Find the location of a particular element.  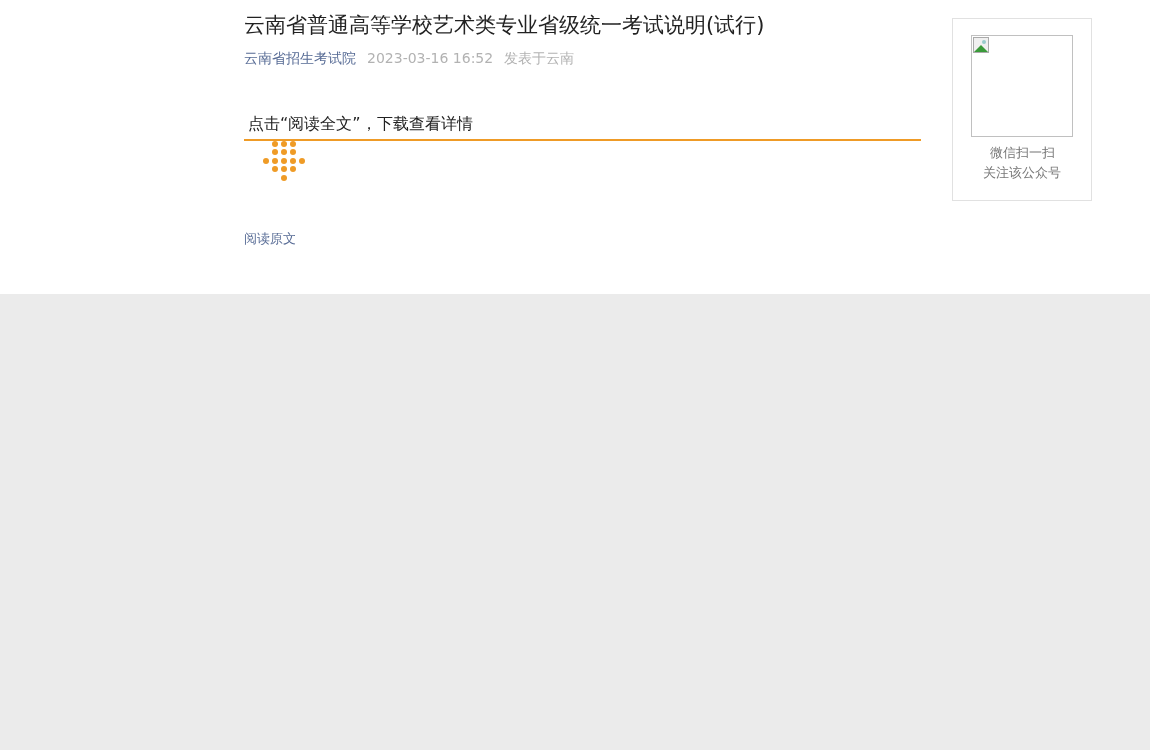

qr-caption: 关注该公众号 is located at coordinates (1022, 173).